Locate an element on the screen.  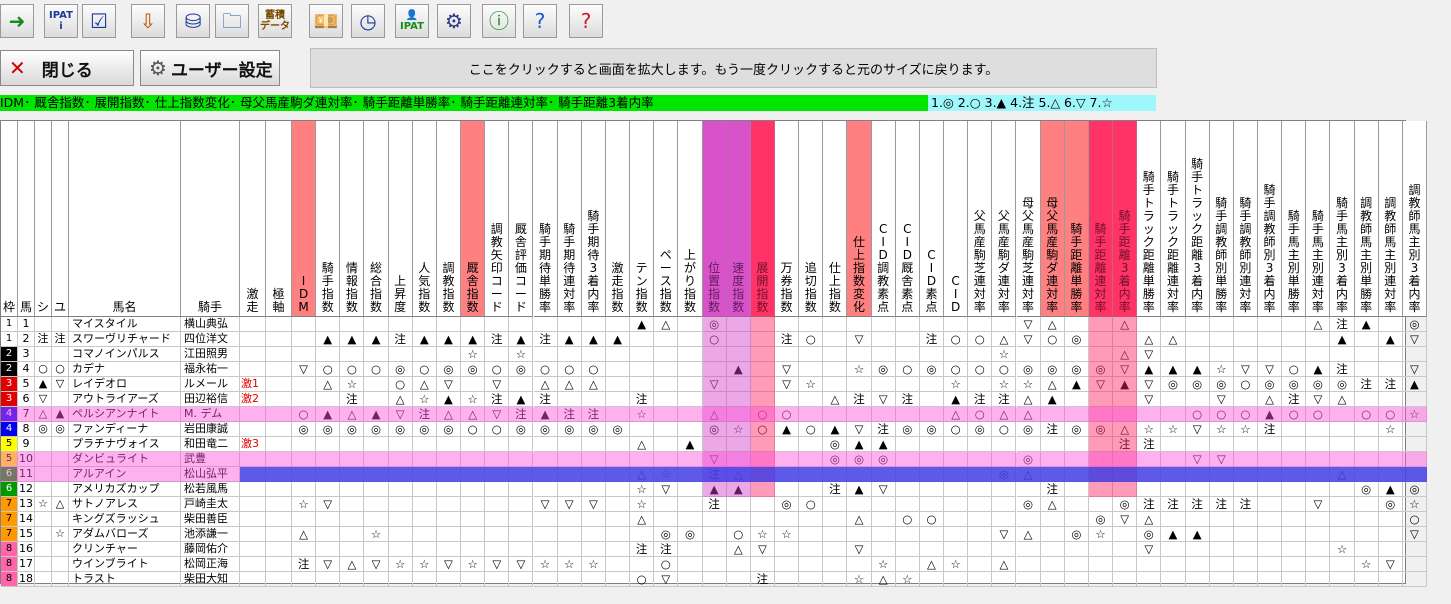
col-header: 騎手期待連対率 is located at coordinates (569, 219).